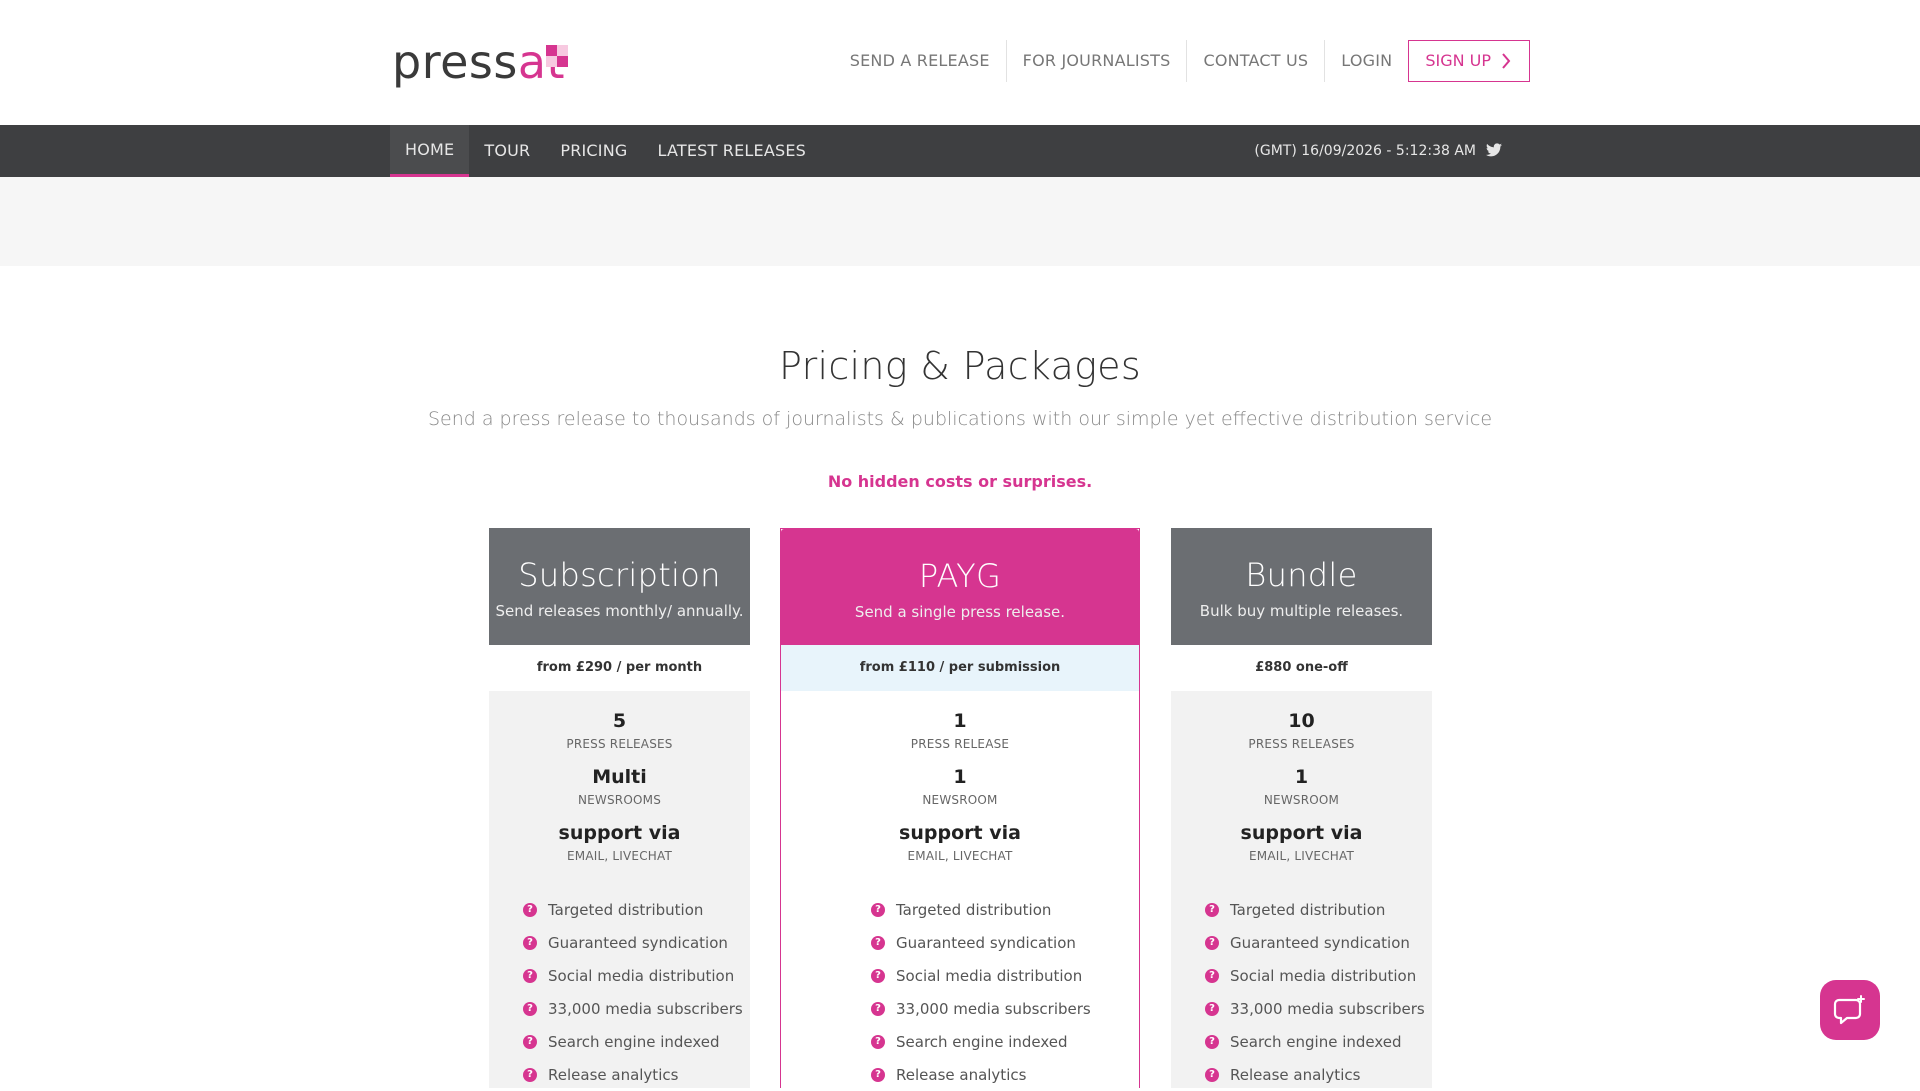  What do you see at coordinates (960, 721) in the screenshot?
I see `stat-number: 1` at bounding box center [960, 721].